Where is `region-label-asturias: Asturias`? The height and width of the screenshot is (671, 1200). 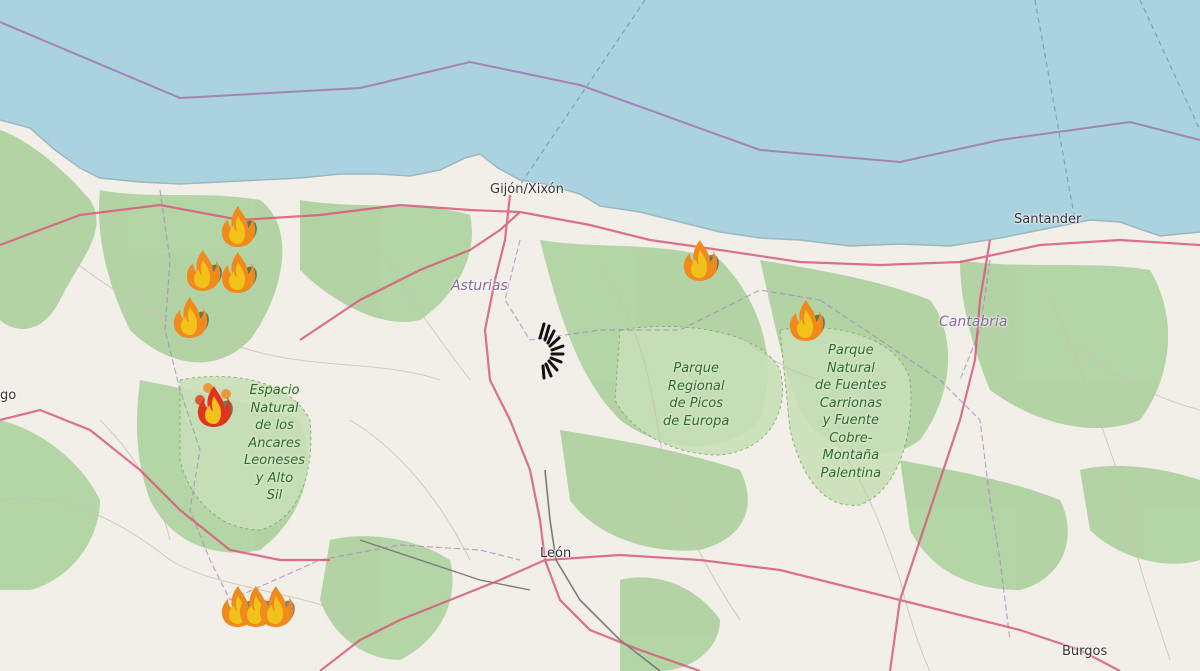 region-label-asturias: Asturias is located at coordinates (479, 286).